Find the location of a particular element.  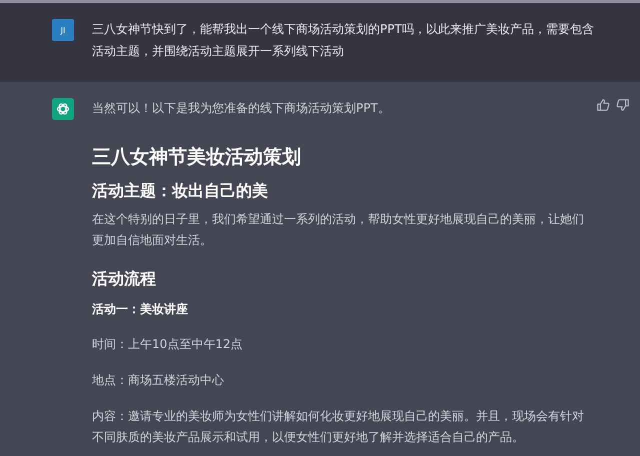

assistant-avatar-icon is located at coordinates (63, 109).